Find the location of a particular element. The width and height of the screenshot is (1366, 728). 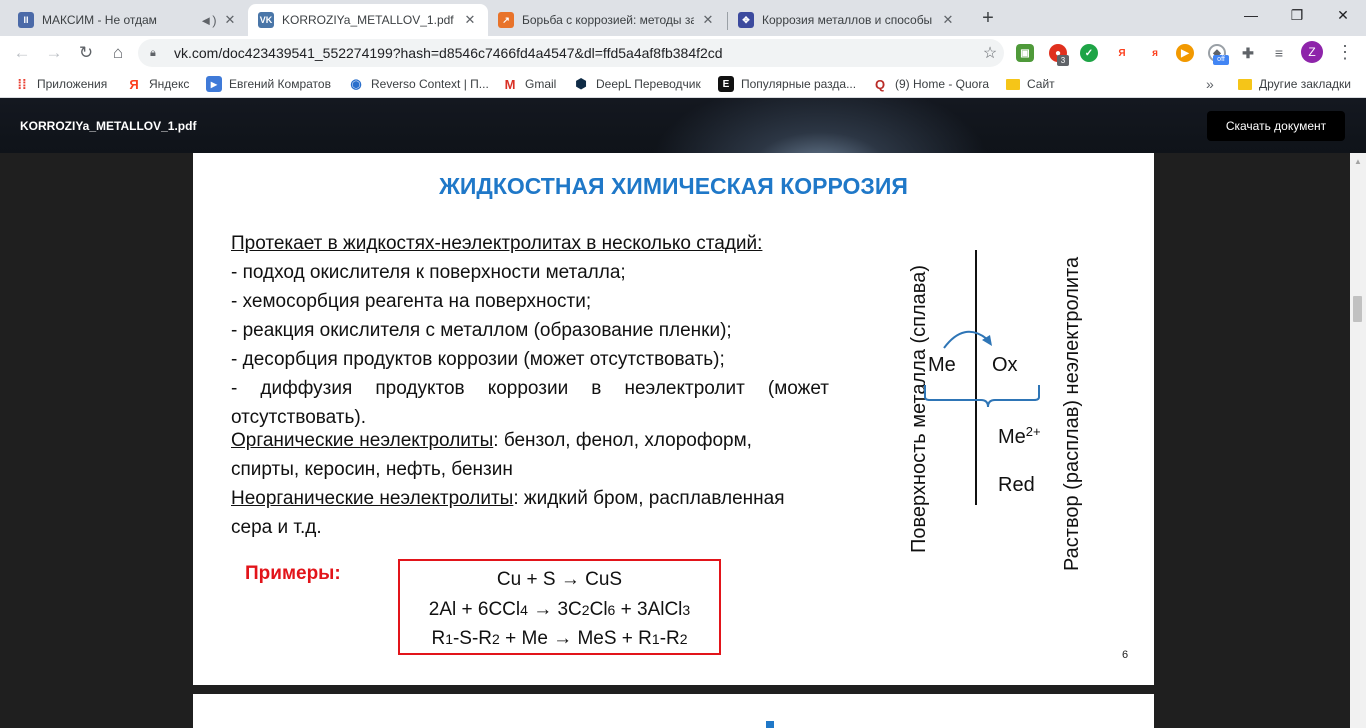

close-window-button: ✕ is located at coordinates (1343, 15).